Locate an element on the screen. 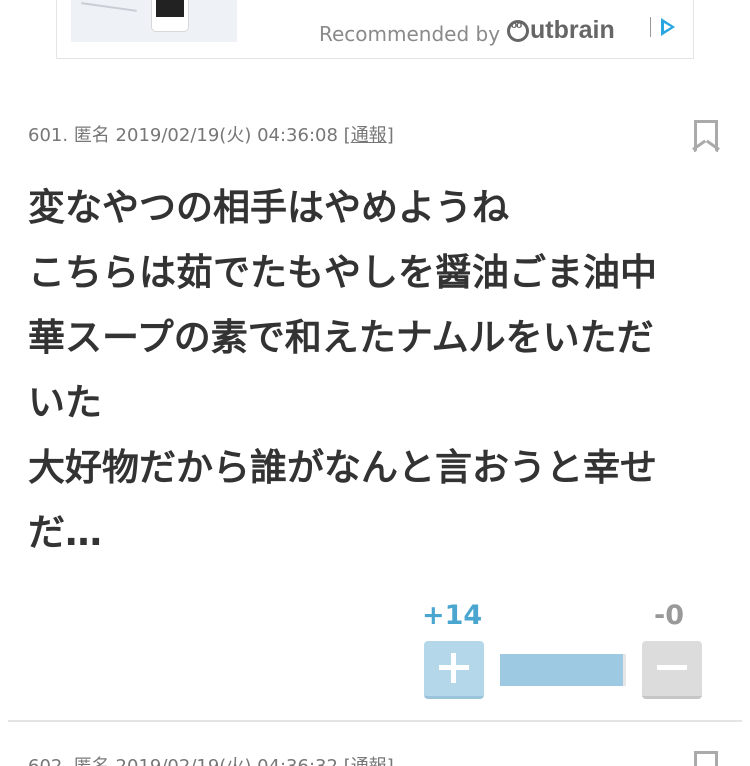 This screenshot has height=766, width=750. phone-image is located at coordinates (170, 16).